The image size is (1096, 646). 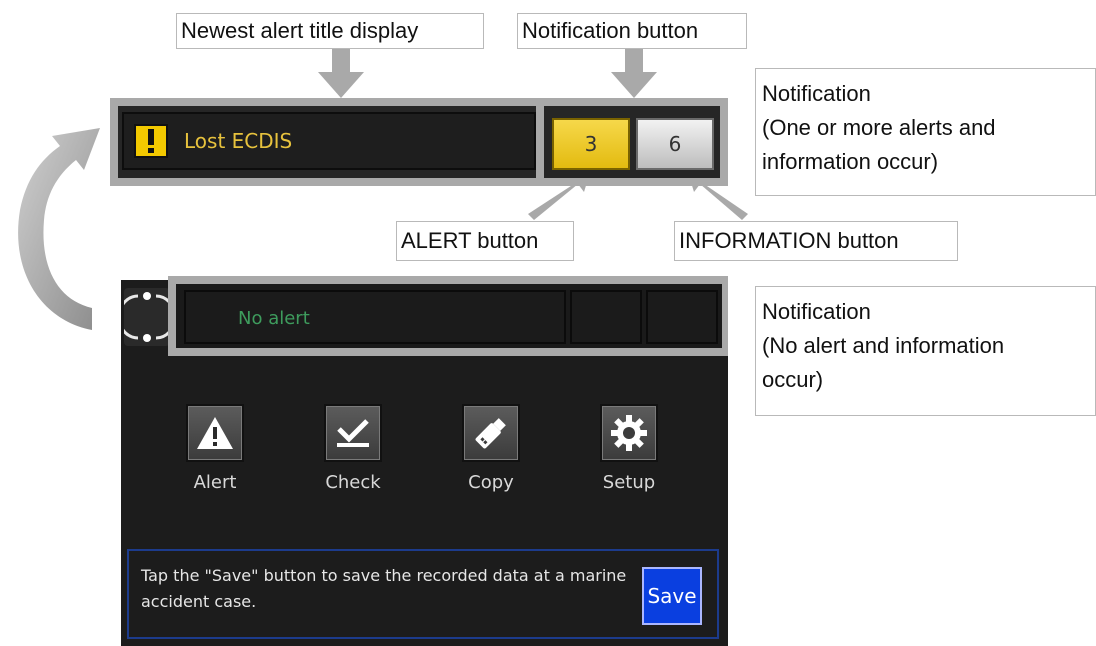 What do you see at coordinates (672, 596) in the screenshot?
I see `save-button: Save` at bounding box center [672, 596].